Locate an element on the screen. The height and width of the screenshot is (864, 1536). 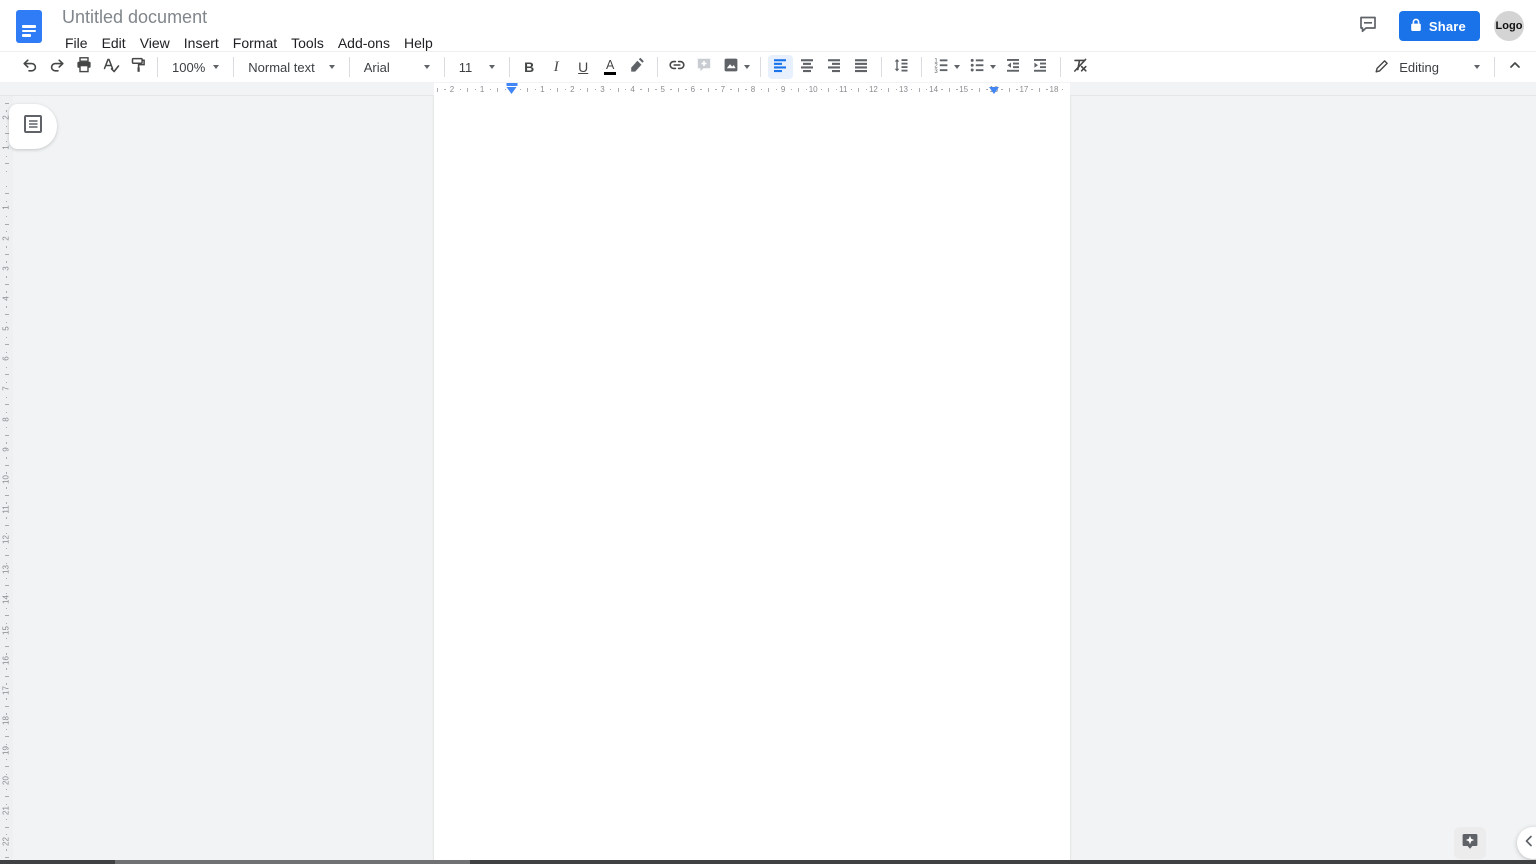
undo-button is located at coordinates (29, 67).